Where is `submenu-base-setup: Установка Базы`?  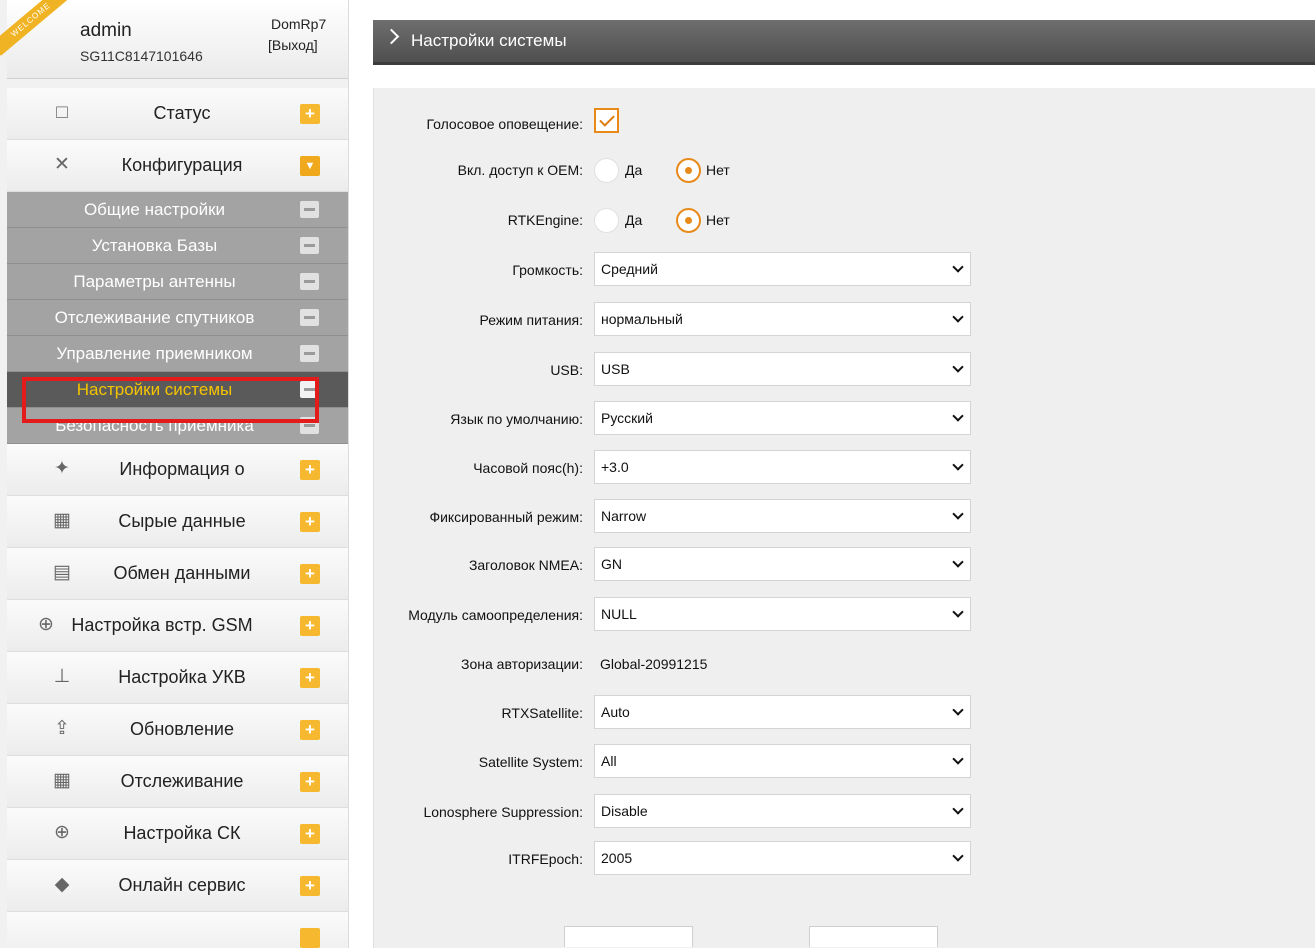
submenu-base-setup: Установка Базы is located at coordinates (177, 246).